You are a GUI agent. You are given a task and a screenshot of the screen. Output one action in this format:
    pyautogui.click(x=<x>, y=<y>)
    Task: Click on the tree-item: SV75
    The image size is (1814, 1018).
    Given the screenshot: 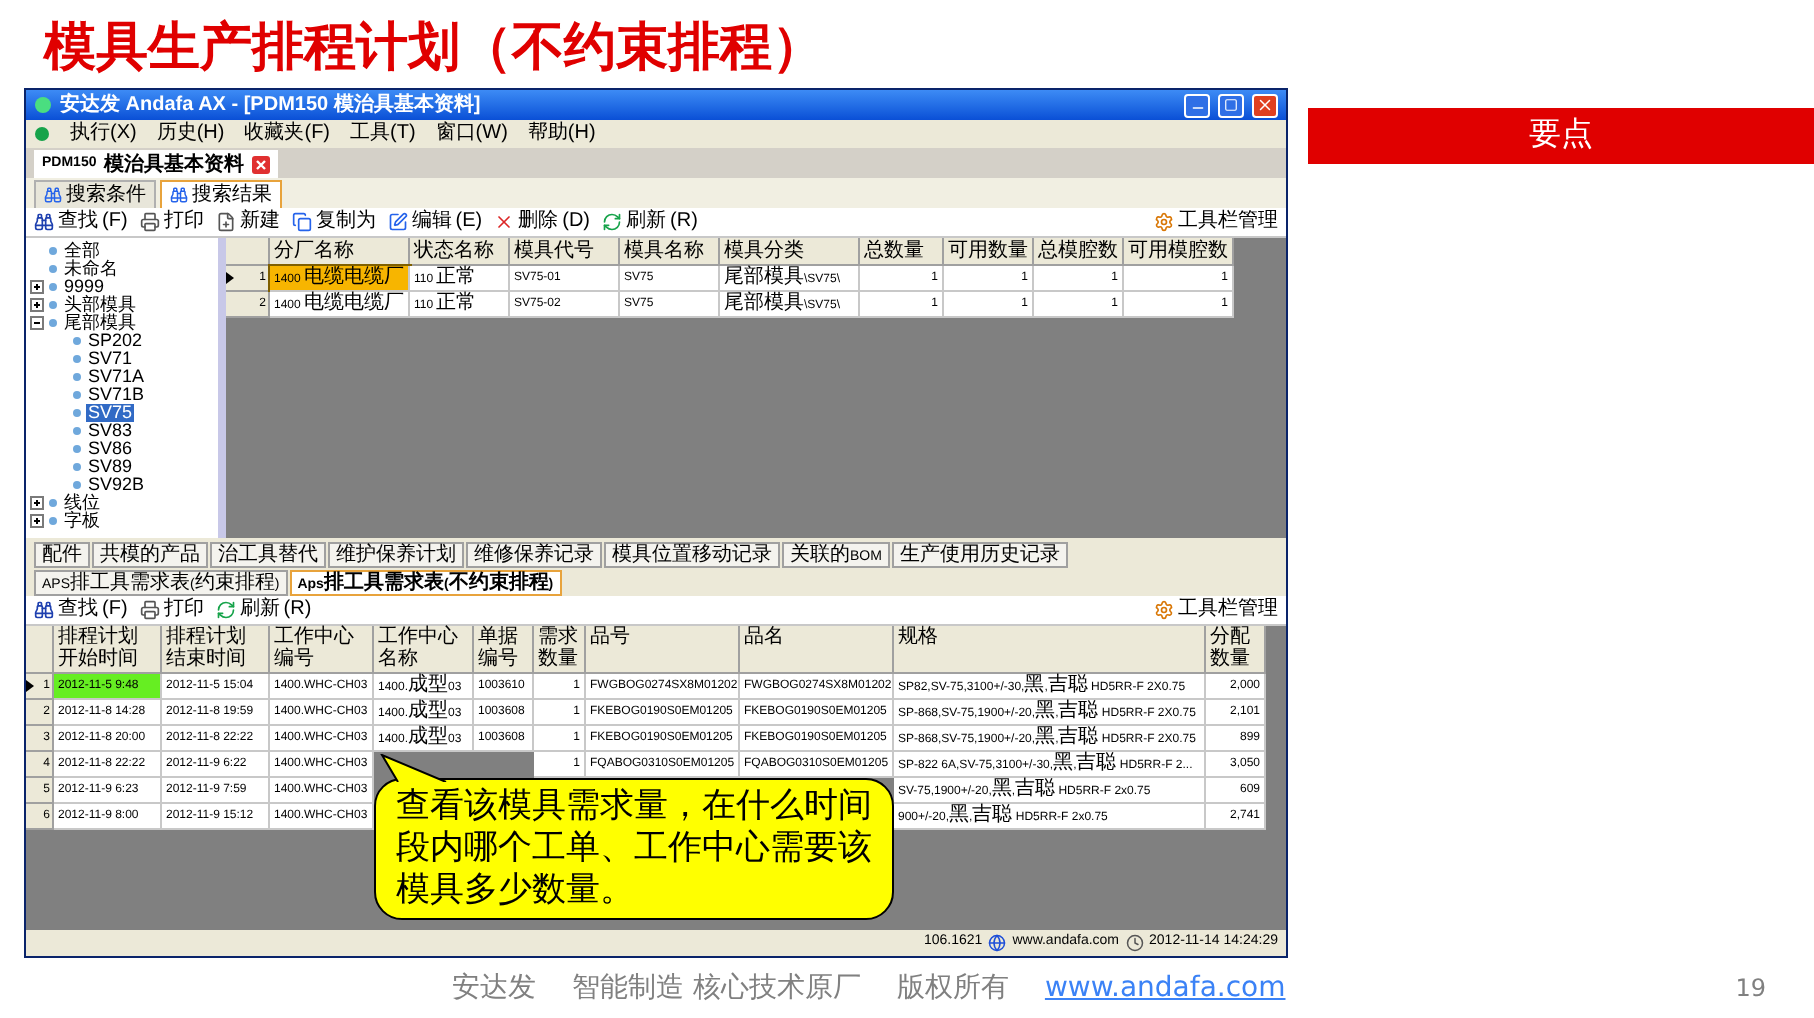 What is the action you would take?
    pyautogui.click(x=110, y=413)
    